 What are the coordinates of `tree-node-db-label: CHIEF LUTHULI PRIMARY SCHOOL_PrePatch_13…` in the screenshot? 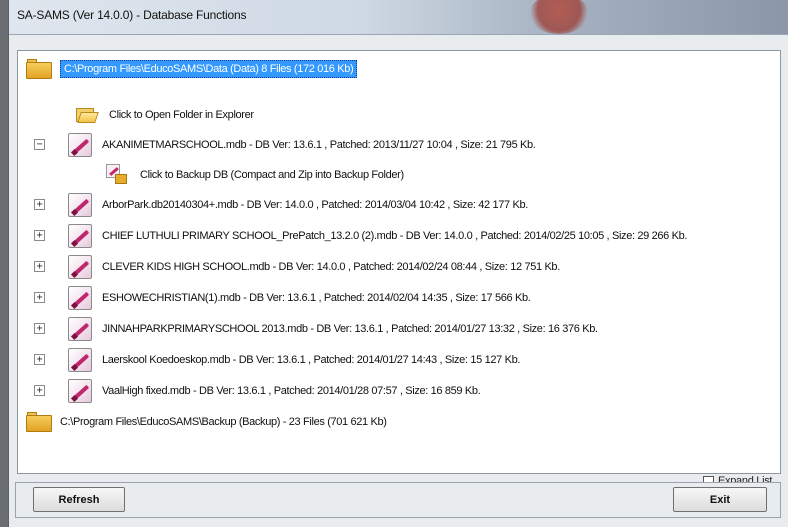 It's located at (394, 236).